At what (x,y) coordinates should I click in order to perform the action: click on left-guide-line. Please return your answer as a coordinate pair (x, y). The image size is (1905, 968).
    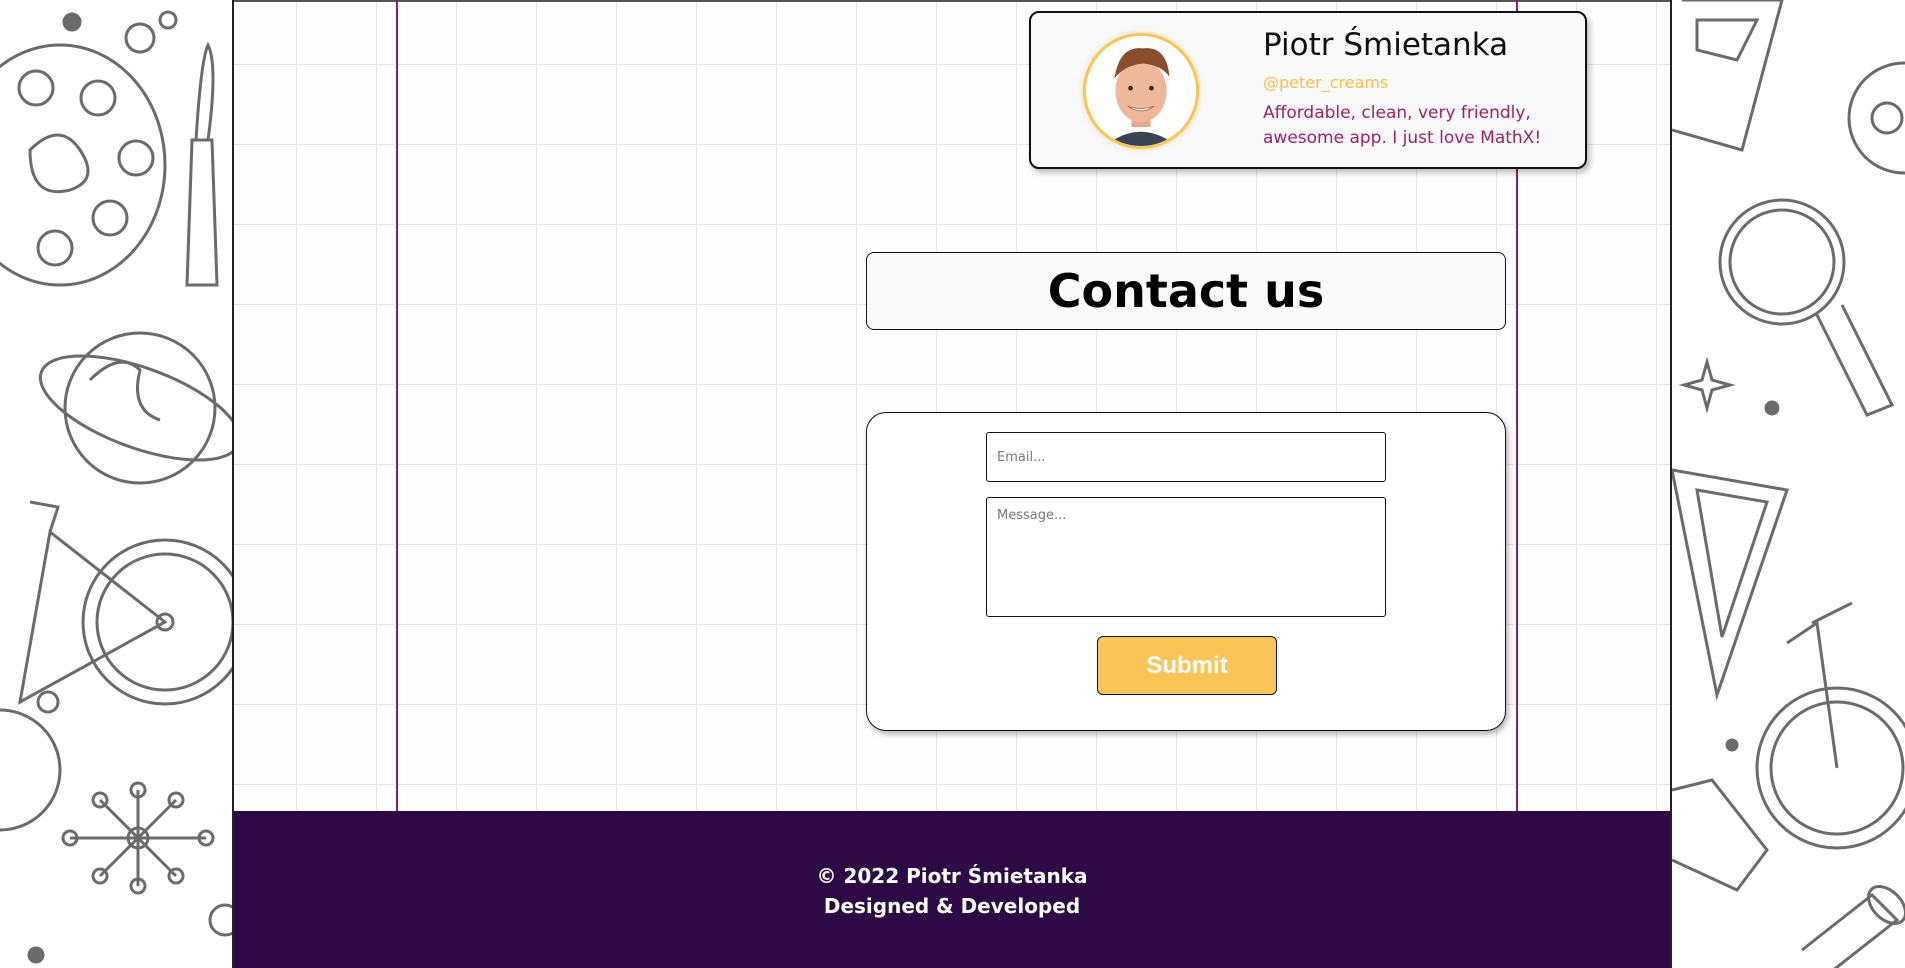
    Looking at the image, I should click on (397, 405).